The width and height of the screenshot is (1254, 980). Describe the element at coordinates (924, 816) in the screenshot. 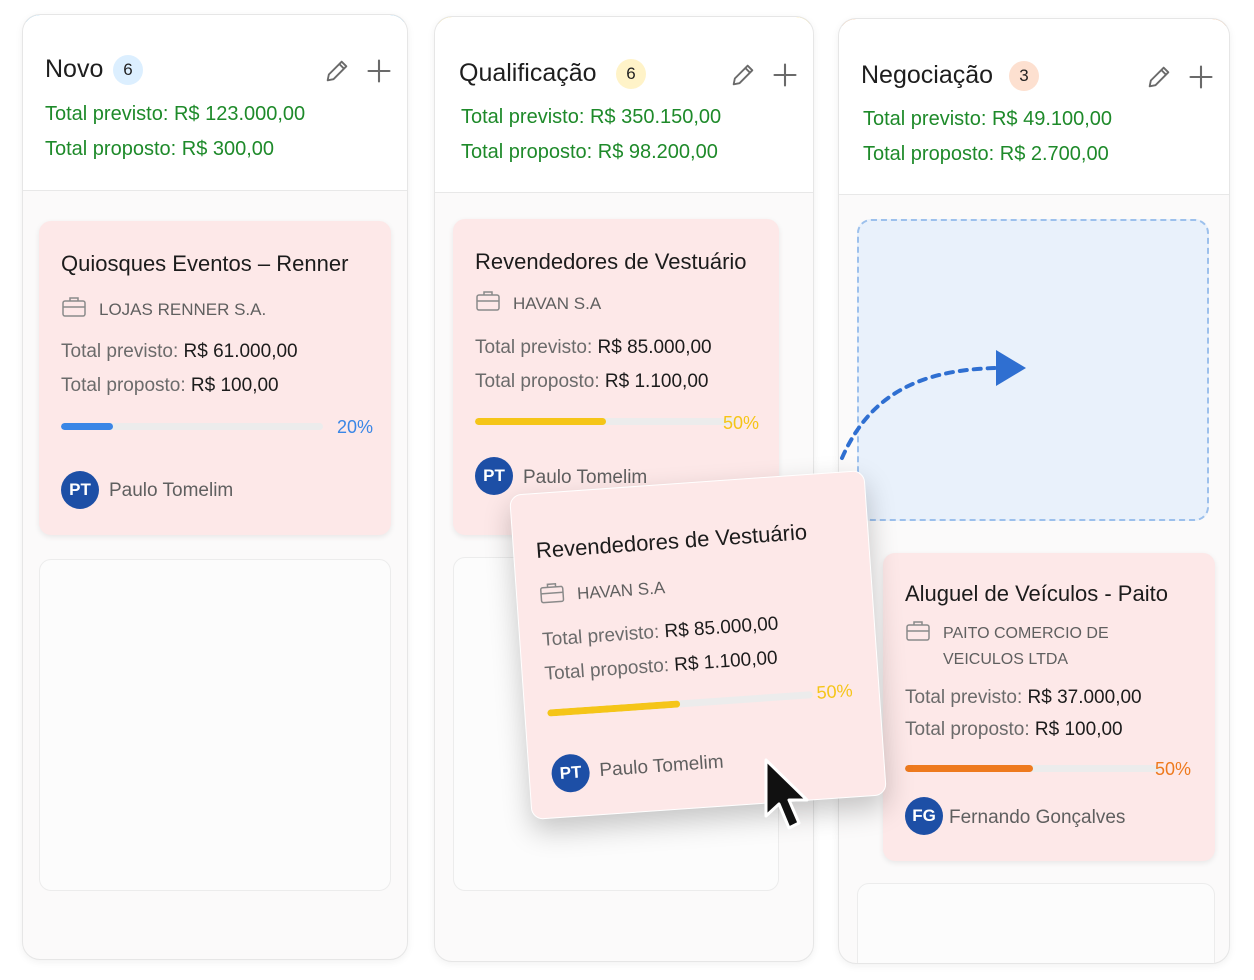

I see `avatar: FG` at that location.